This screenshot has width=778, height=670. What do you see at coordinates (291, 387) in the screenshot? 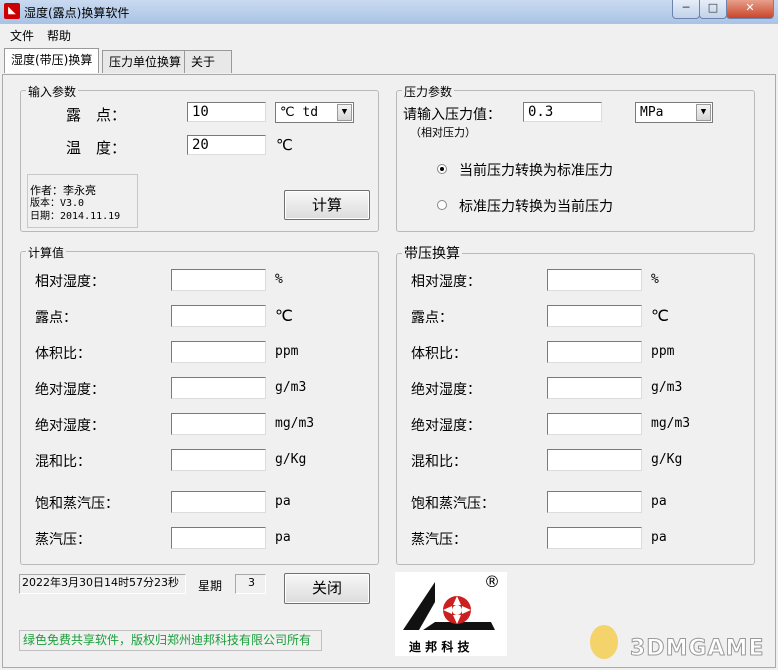
I see `calc-values-unit: g/m3` at bounding box center [291, 387].